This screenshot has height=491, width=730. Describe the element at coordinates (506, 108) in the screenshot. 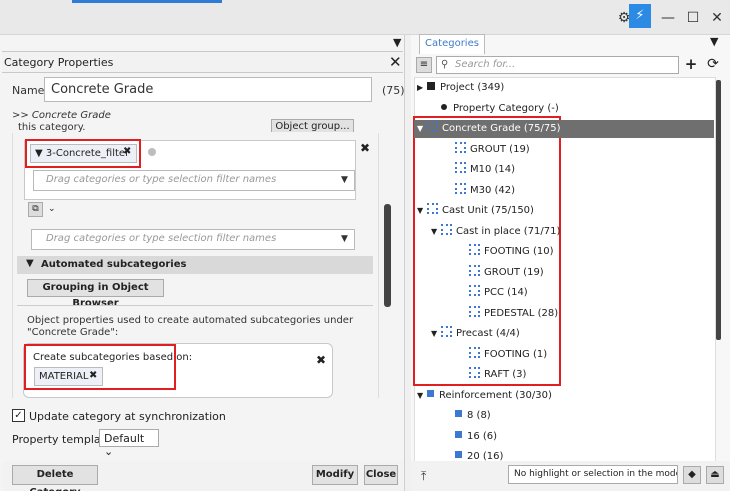

I see `tree-row-label: Property Category (-)` at that location.